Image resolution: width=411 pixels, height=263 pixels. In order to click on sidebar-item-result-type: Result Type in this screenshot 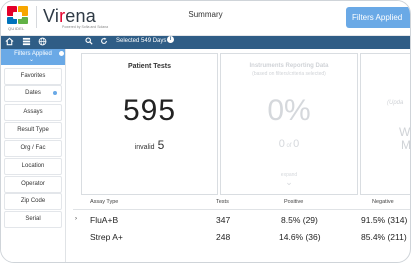, I will do `click(33, 130)`.